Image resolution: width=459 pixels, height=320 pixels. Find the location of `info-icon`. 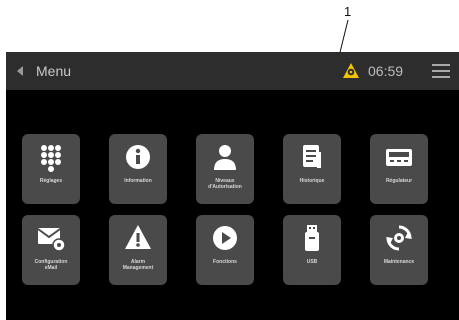

info-icon is located at coordinates (138, 157).